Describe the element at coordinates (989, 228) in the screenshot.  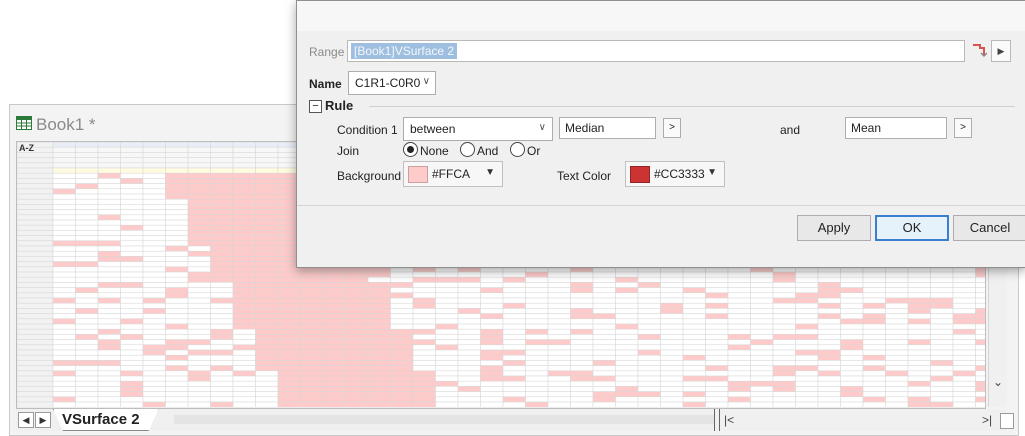
I see `cancel-button: Cancel` at that location.